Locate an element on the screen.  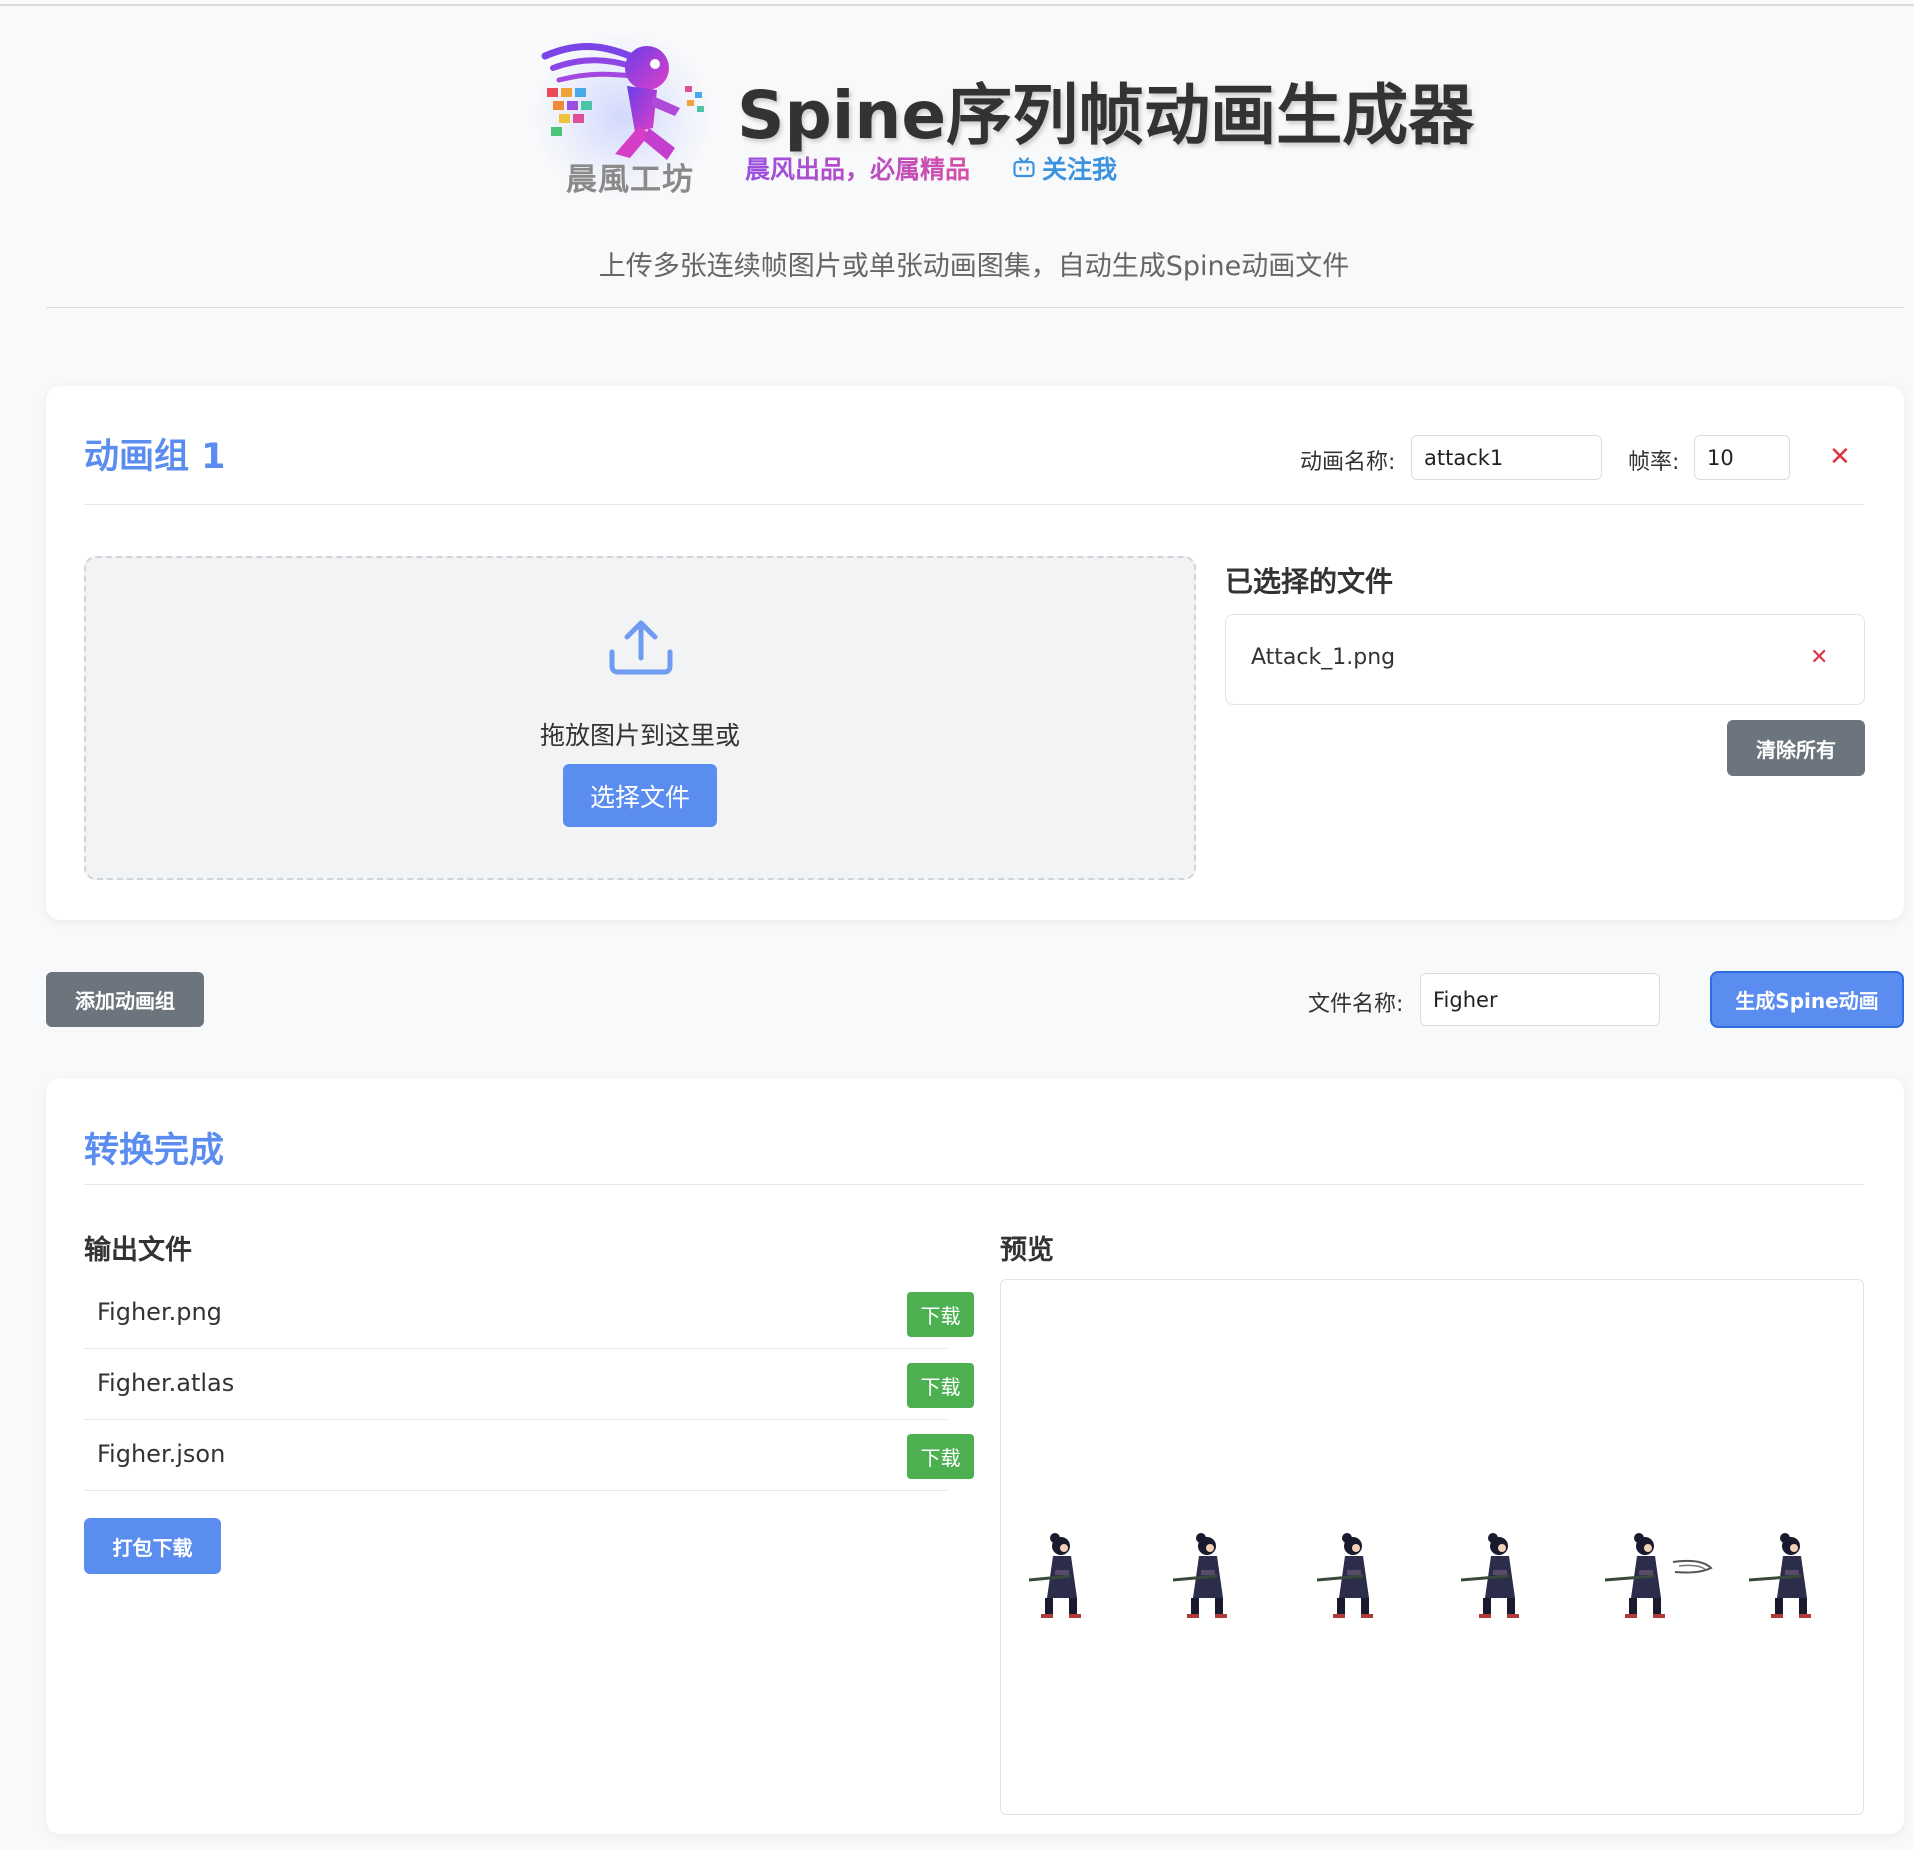
selected-file-name: Attack_1.png is located at coordinates (1323, 657).